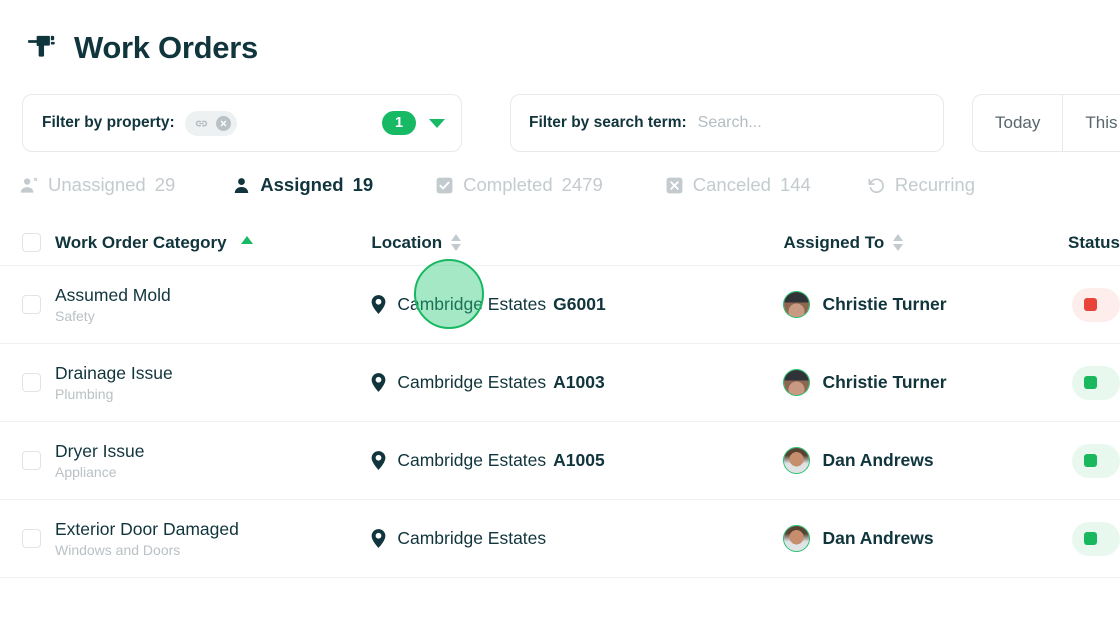 The width and height of the screenshot is (1120, 626). What do you see at coordinates (100, 450) in the screenshot?
I see `category-title: Dryer Issue` at bounding box center [100, 450].